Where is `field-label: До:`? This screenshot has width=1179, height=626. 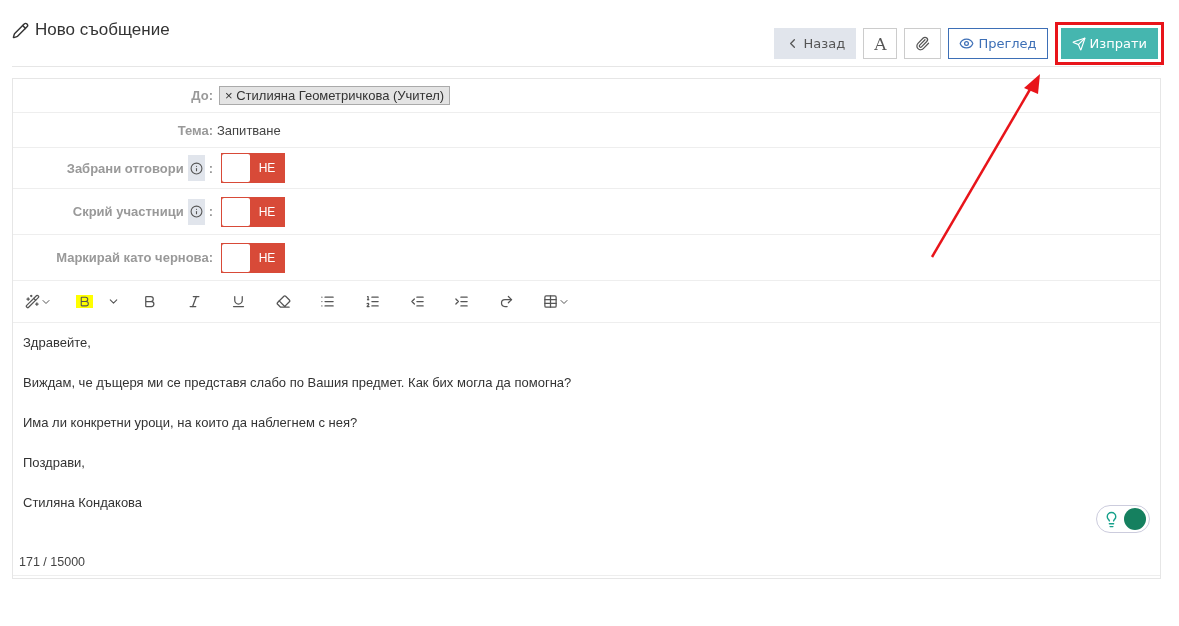
field-label: До: is located at coordinates (202, 95).